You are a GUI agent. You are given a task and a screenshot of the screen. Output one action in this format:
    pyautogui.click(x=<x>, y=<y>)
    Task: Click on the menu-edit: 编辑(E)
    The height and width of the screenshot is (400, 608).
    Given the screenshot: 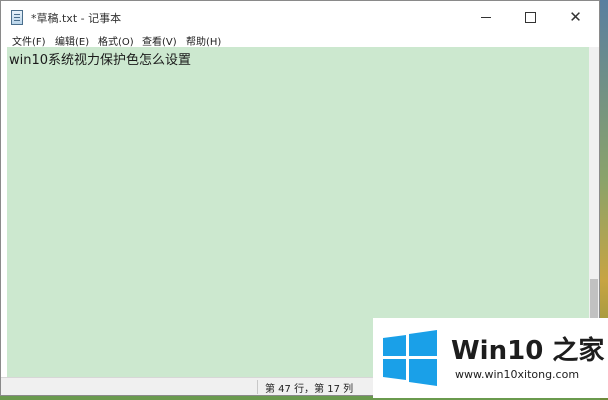 What is the action you would take?
    pyautogui.click(x=72, y=40)
    